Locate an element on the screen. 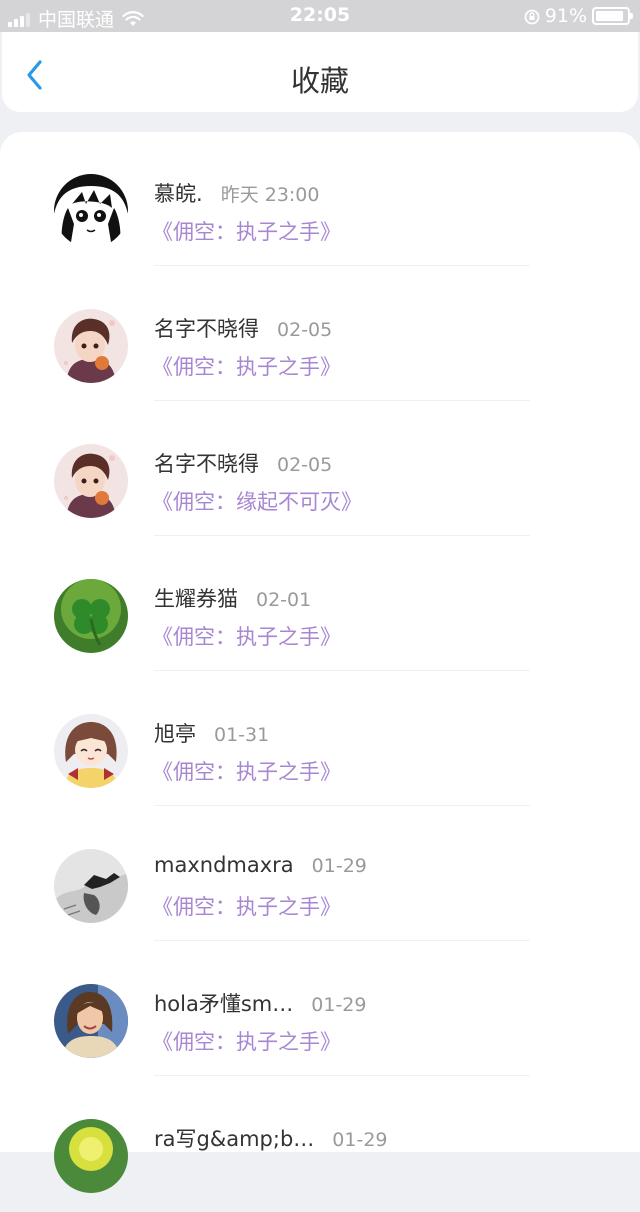 This screenshot has height=1212, width=640. battery-icon is located at coordinates (612, 16).